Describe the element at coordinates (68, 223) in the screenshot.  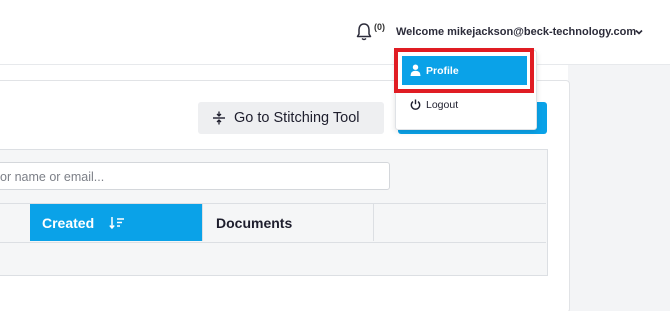
I see `column-header-created-label: Created` at that location.